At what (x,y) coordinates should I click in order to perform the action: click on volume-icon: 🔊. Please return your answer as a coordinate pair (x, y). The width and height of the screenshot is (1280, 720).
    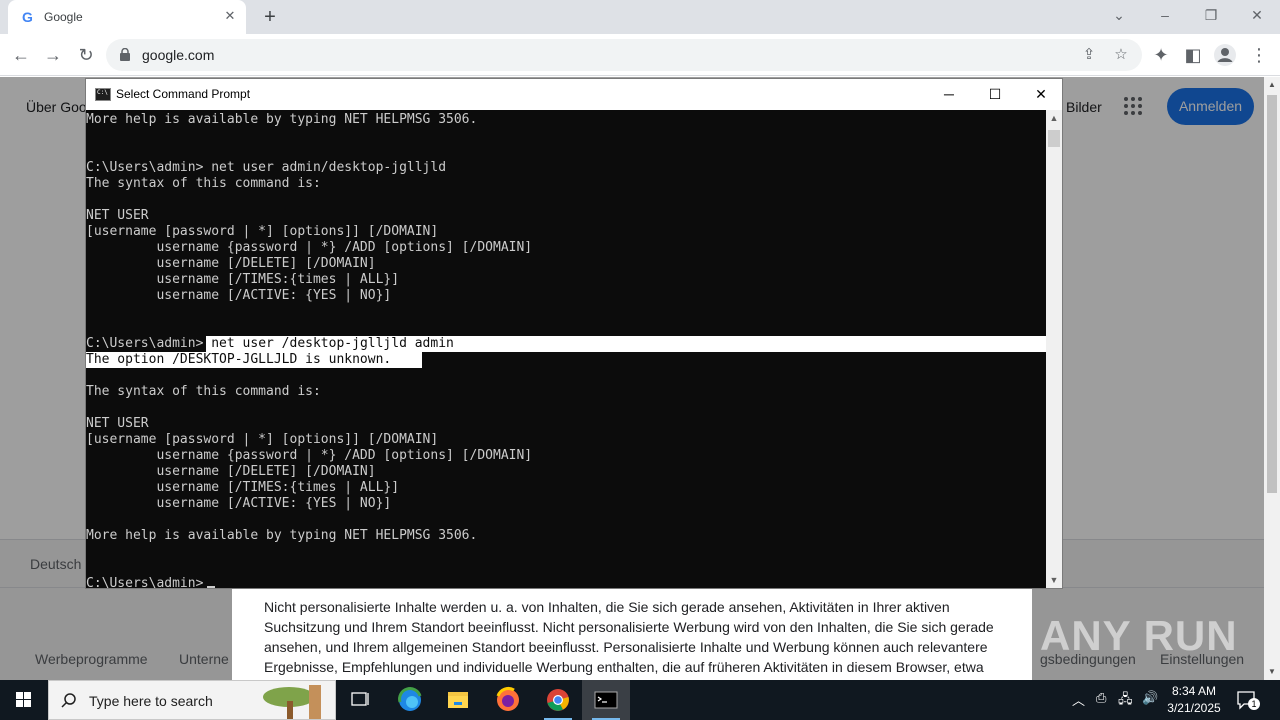
    Looking at the image, I should click on (1150, 698).